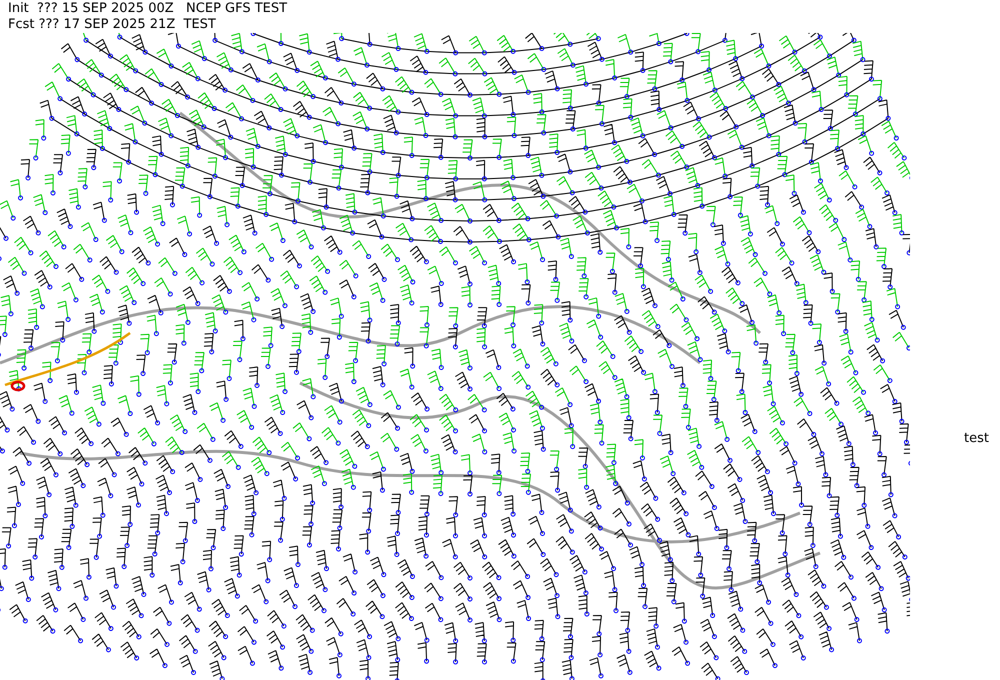  I want to click on map-title: Init ??? 15 SEP 2025 00Z NCEP GFS TEST, so click(148, 9).